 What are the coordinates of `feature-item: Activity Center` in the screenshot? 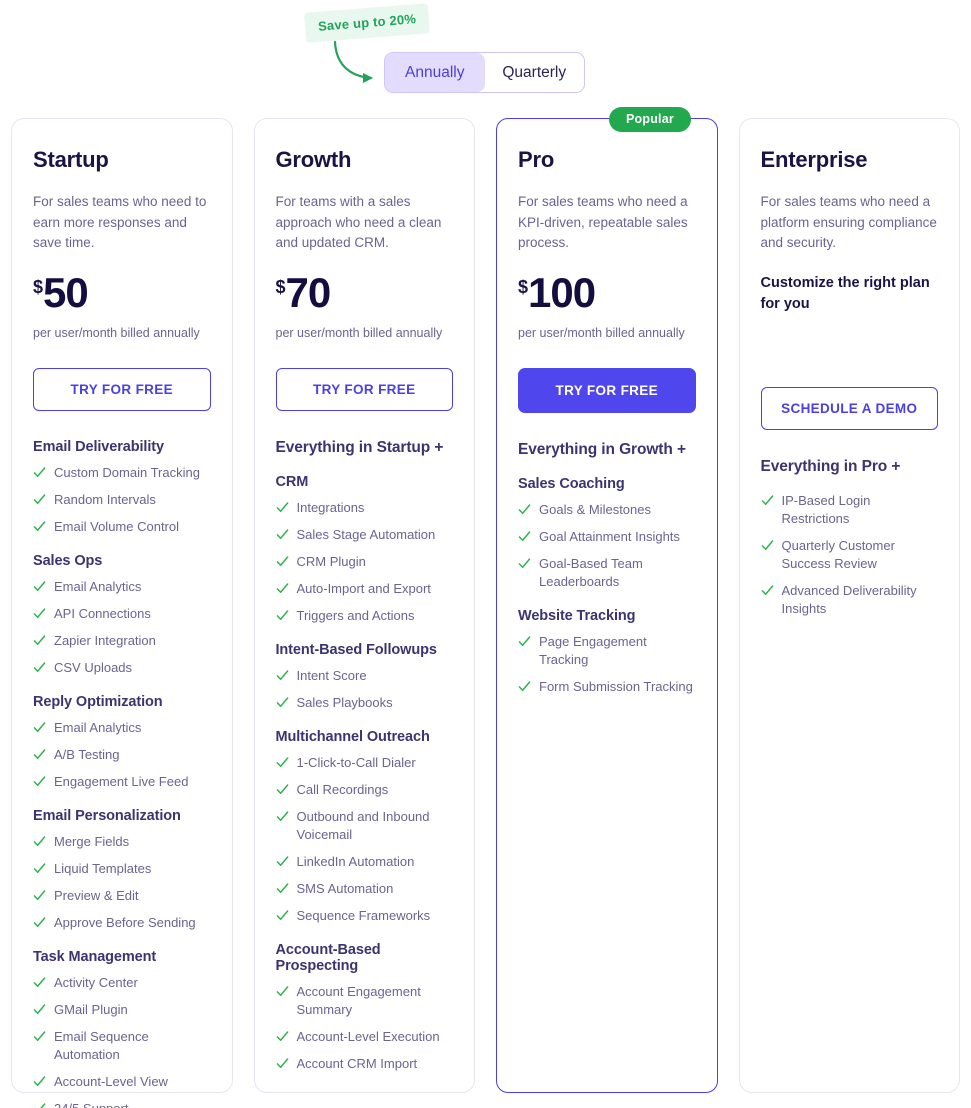 It's located at (122, 983).